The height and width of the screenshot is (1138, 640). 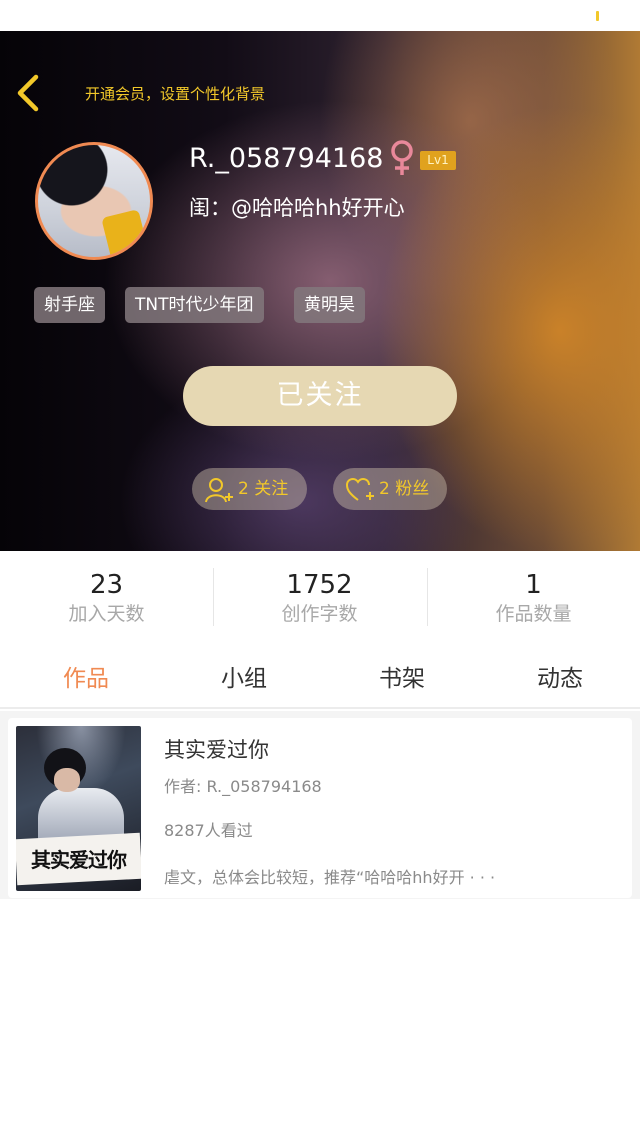 I want to click on stat-label: 作品数量, so click(x=533, y=614).